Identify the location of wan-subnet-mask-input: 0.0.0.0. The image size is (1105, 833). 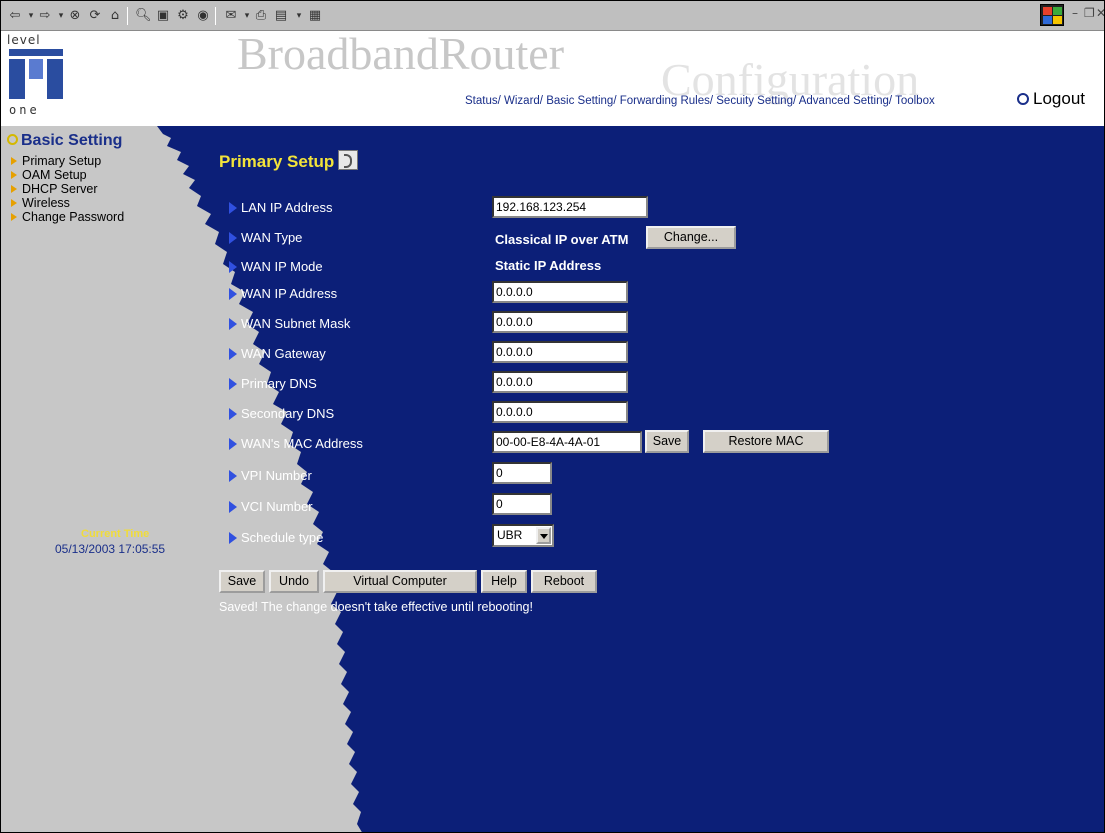
(560, 322).